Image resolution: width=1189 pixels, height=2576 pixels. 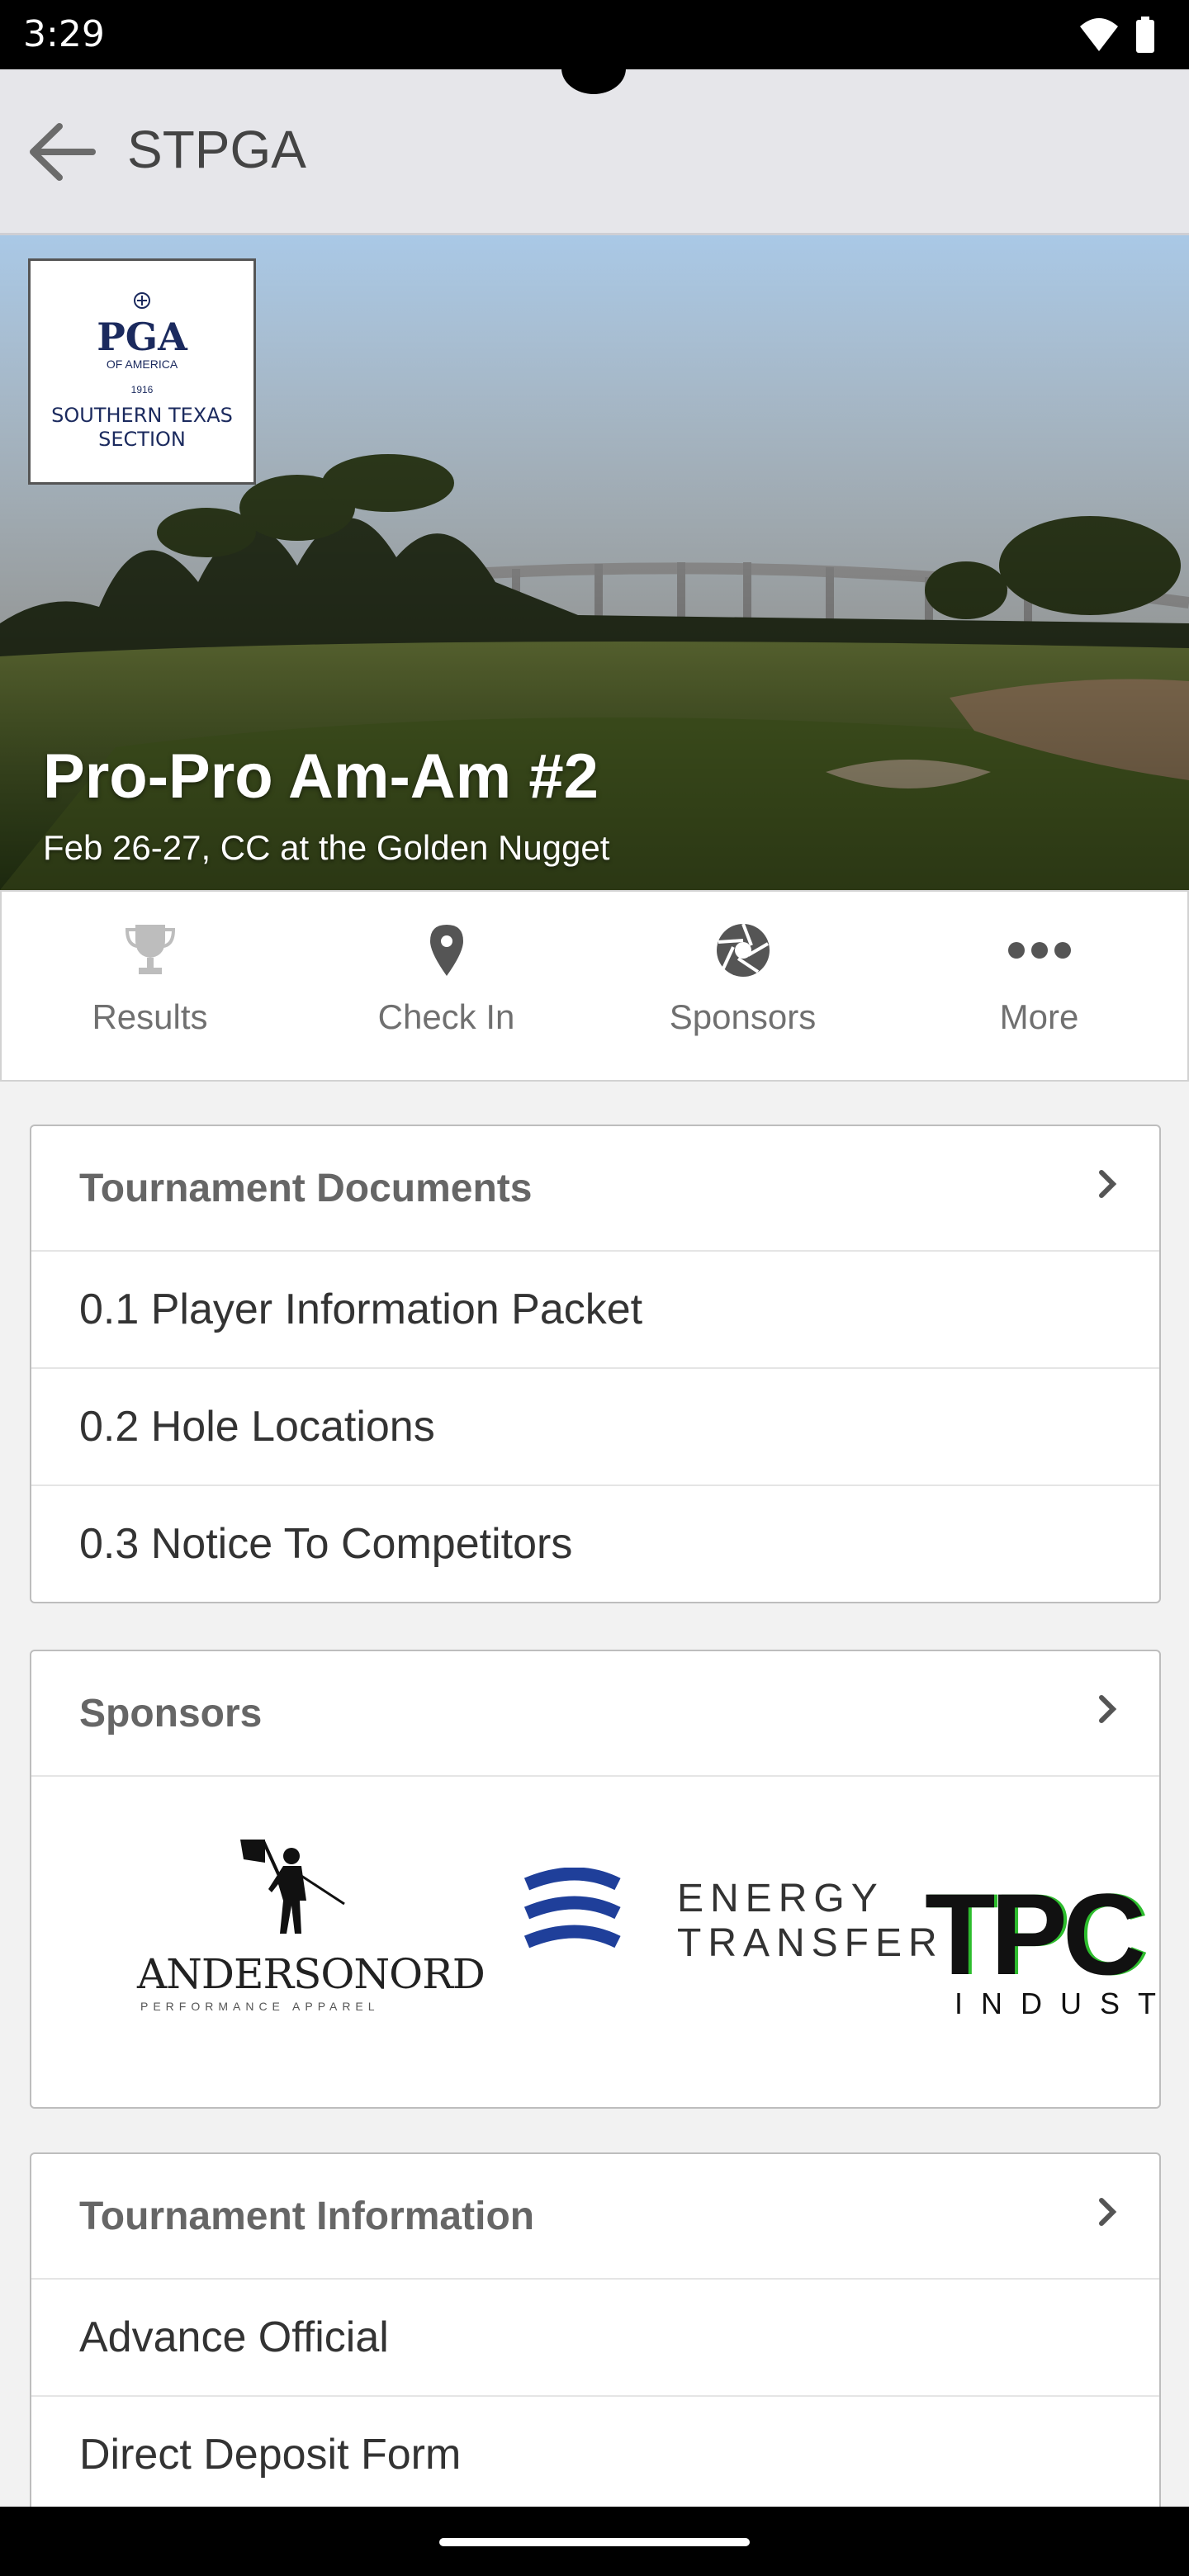 What do you see at coordinates (1145, 35) in the screenshot?
I see `battery-icon` at bounding box center [1145, 35].